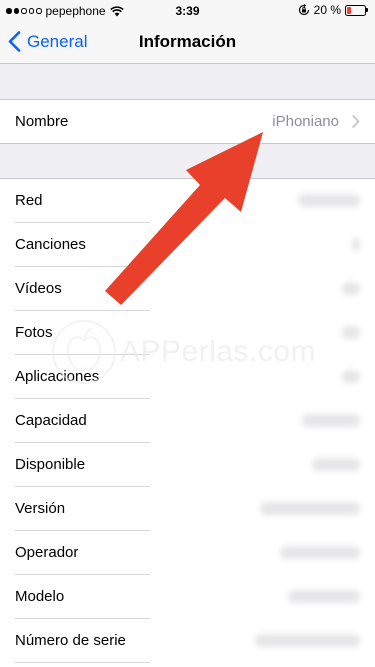 The width and height of the screenshot is (375, 667). What do you see at coordinates (29, 200) in the screenshot?
I see `list-item-label: Red` at bounding box center [29, 200].